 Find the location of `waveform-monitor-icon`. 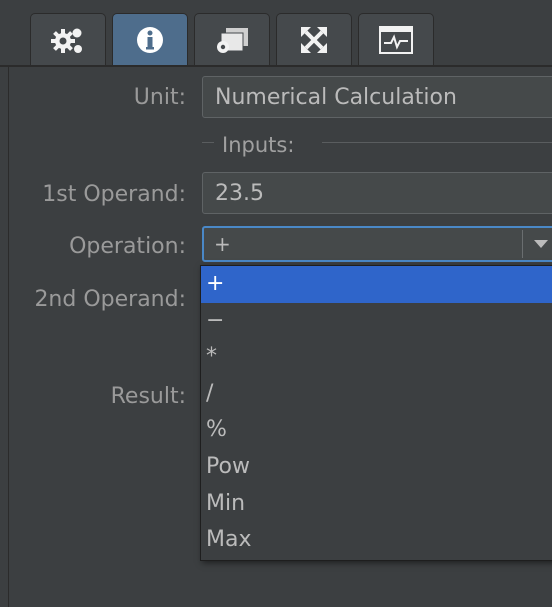

waveform-monitor-icon is located at coordinates (396, 39).